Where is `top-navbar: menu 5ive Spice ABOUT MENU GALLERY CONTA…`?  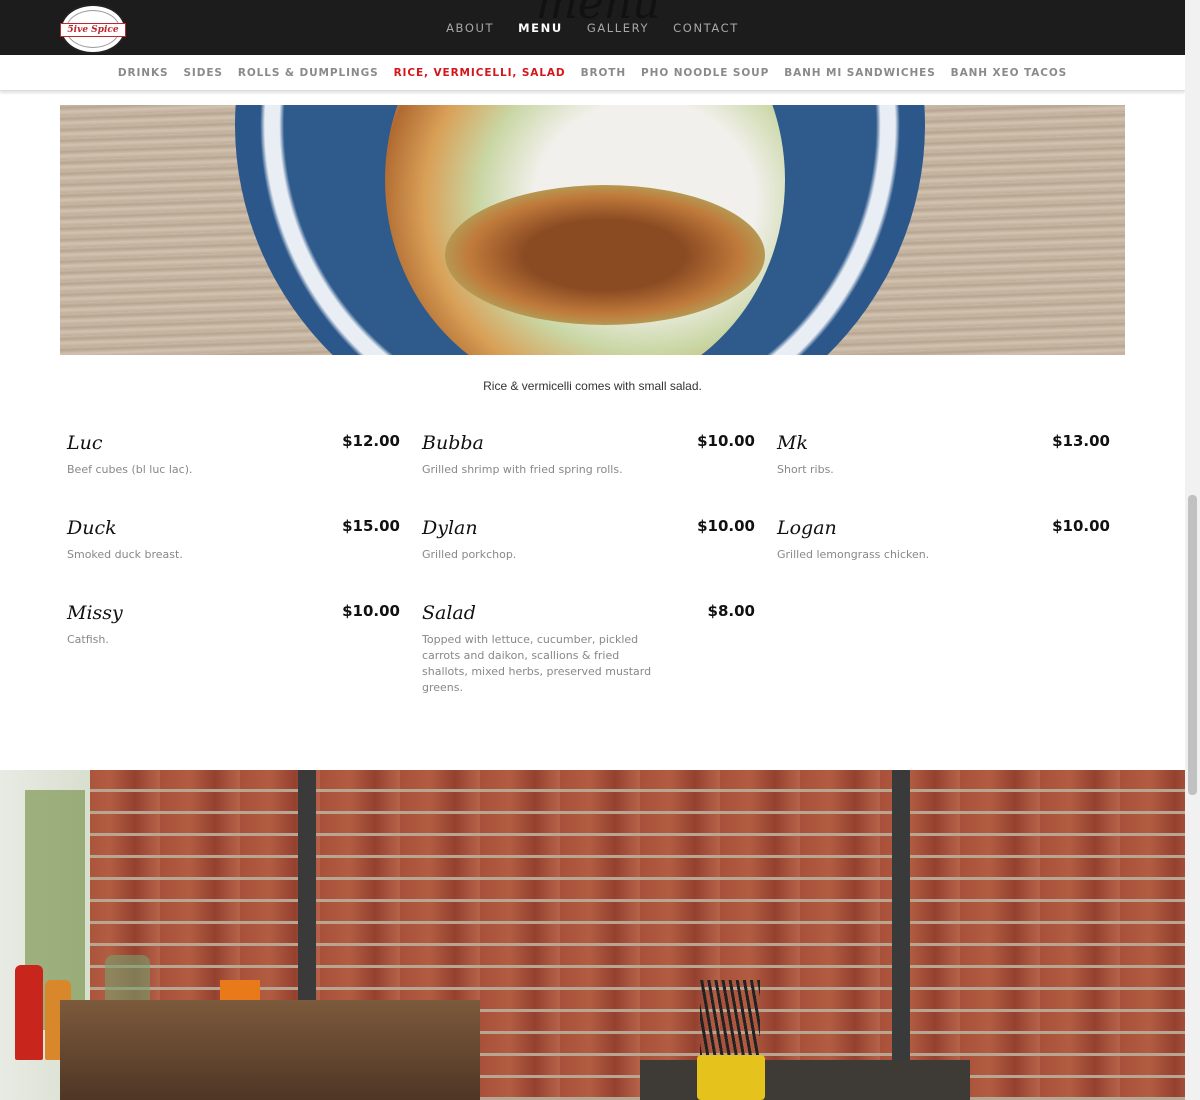 top-navbar: menu 5ive Spice ABOUT MENU GALLERY CONTA… is located at coordinates (592, 27).